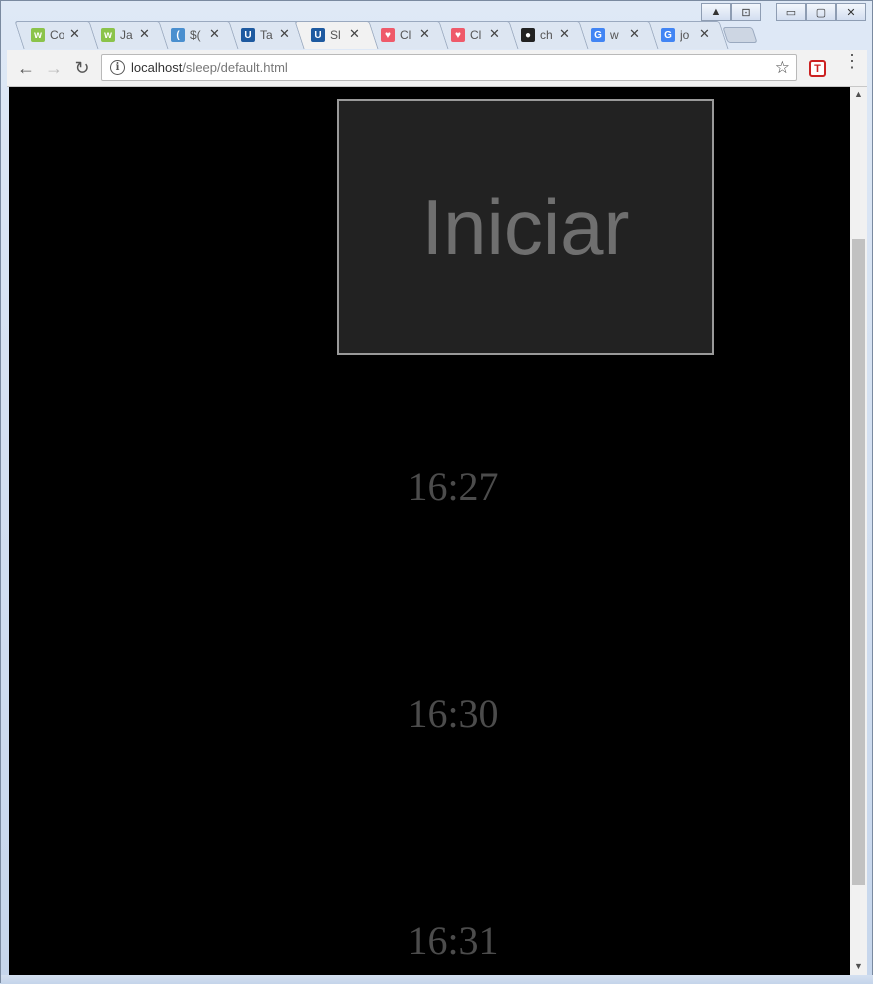 The image size is (873, 984). I want to click on minimize-icon: ▭, so click(791, 12).